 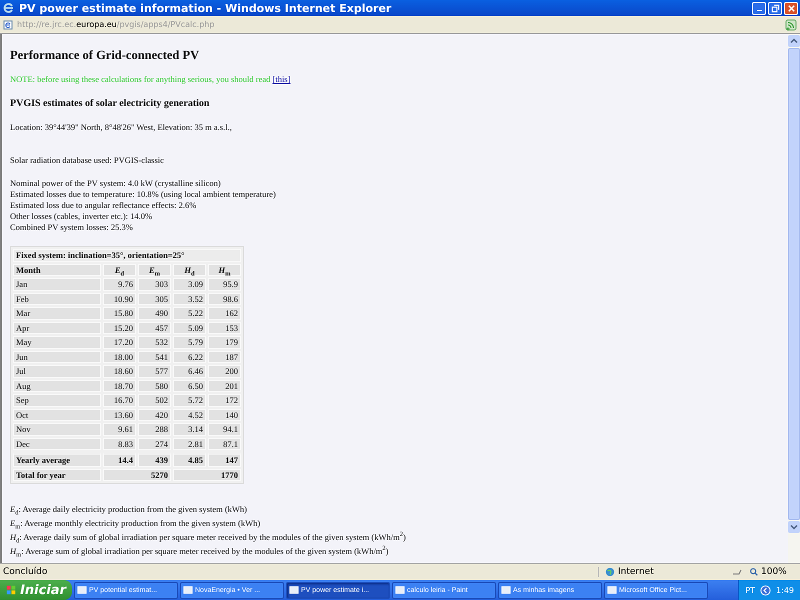 What do you see at coordinates (105, 55) in the screenshot?
I see `page-title: Performance of Grid-connected PV` at bounding box center [105, 55].